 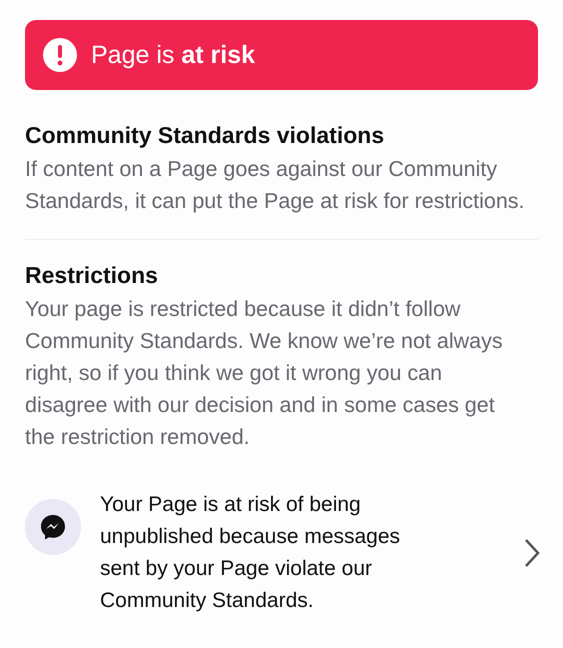 What do you see at coordinates (173, 55) in the screenshot?
I see `banner-text: Page is at risk` at bounding box center [173, 55].